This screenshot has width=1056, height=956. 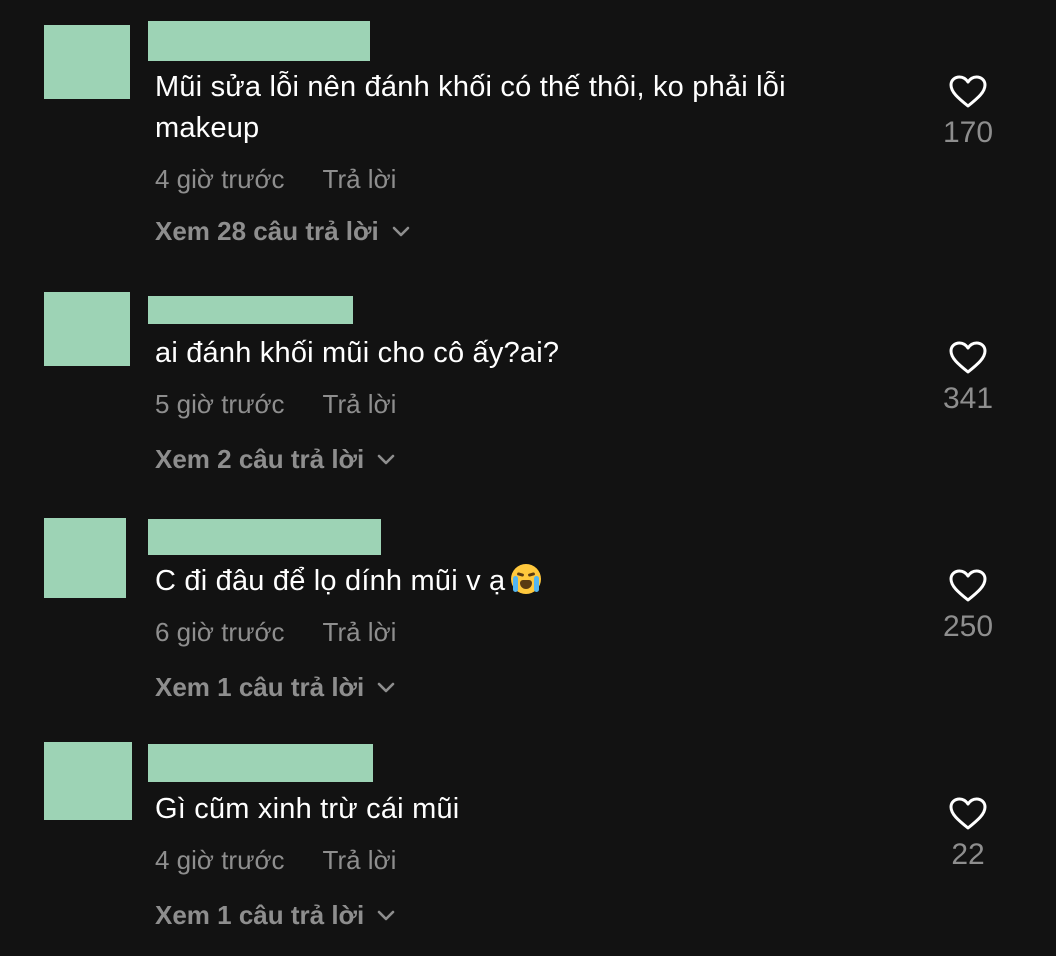 I want to click on like-count: 341, so click(x=968, y=398).